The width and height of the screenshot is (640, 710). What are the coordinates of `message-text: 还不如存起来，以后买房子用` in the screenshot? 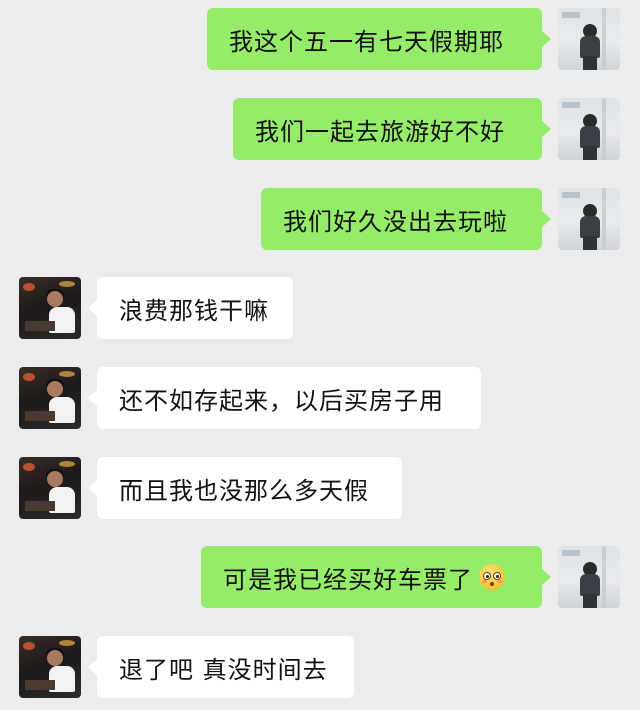 It's located at (281, 400).